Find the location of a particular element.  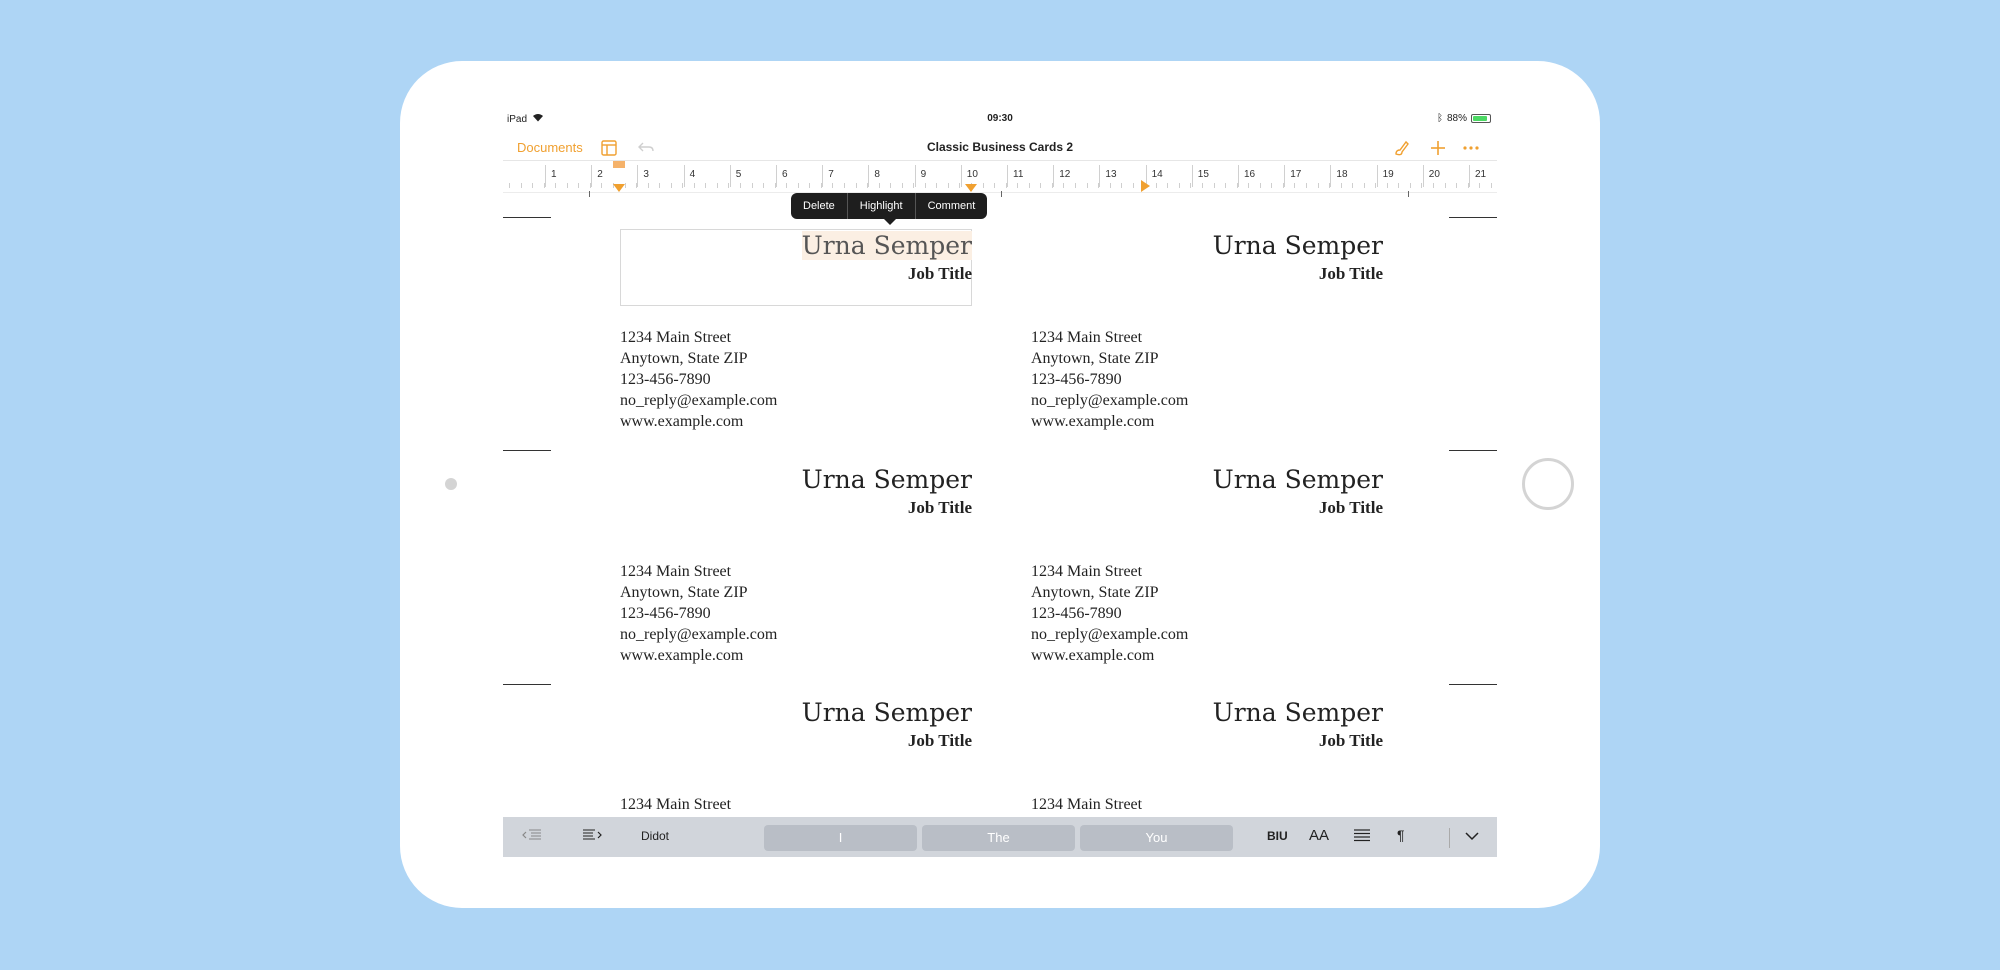

ruler-number: 2 is located at coordinates (600, 174).